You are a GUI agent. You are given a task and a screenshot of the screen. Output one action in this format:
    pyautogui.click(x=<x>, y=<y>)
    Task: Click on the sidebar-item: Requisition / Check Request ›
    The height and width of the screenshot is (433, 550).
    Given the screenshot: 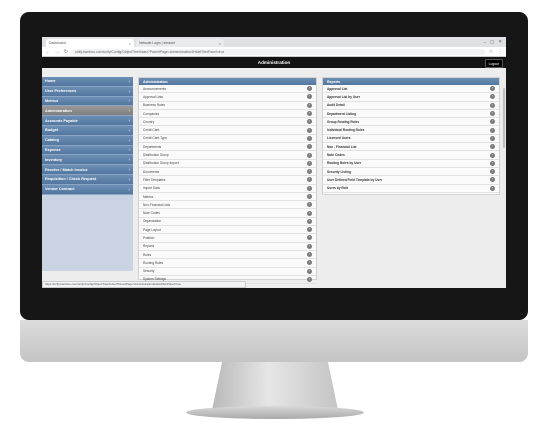 What is the action you would take?
    pyautogui.click(x=87, y=179)
    